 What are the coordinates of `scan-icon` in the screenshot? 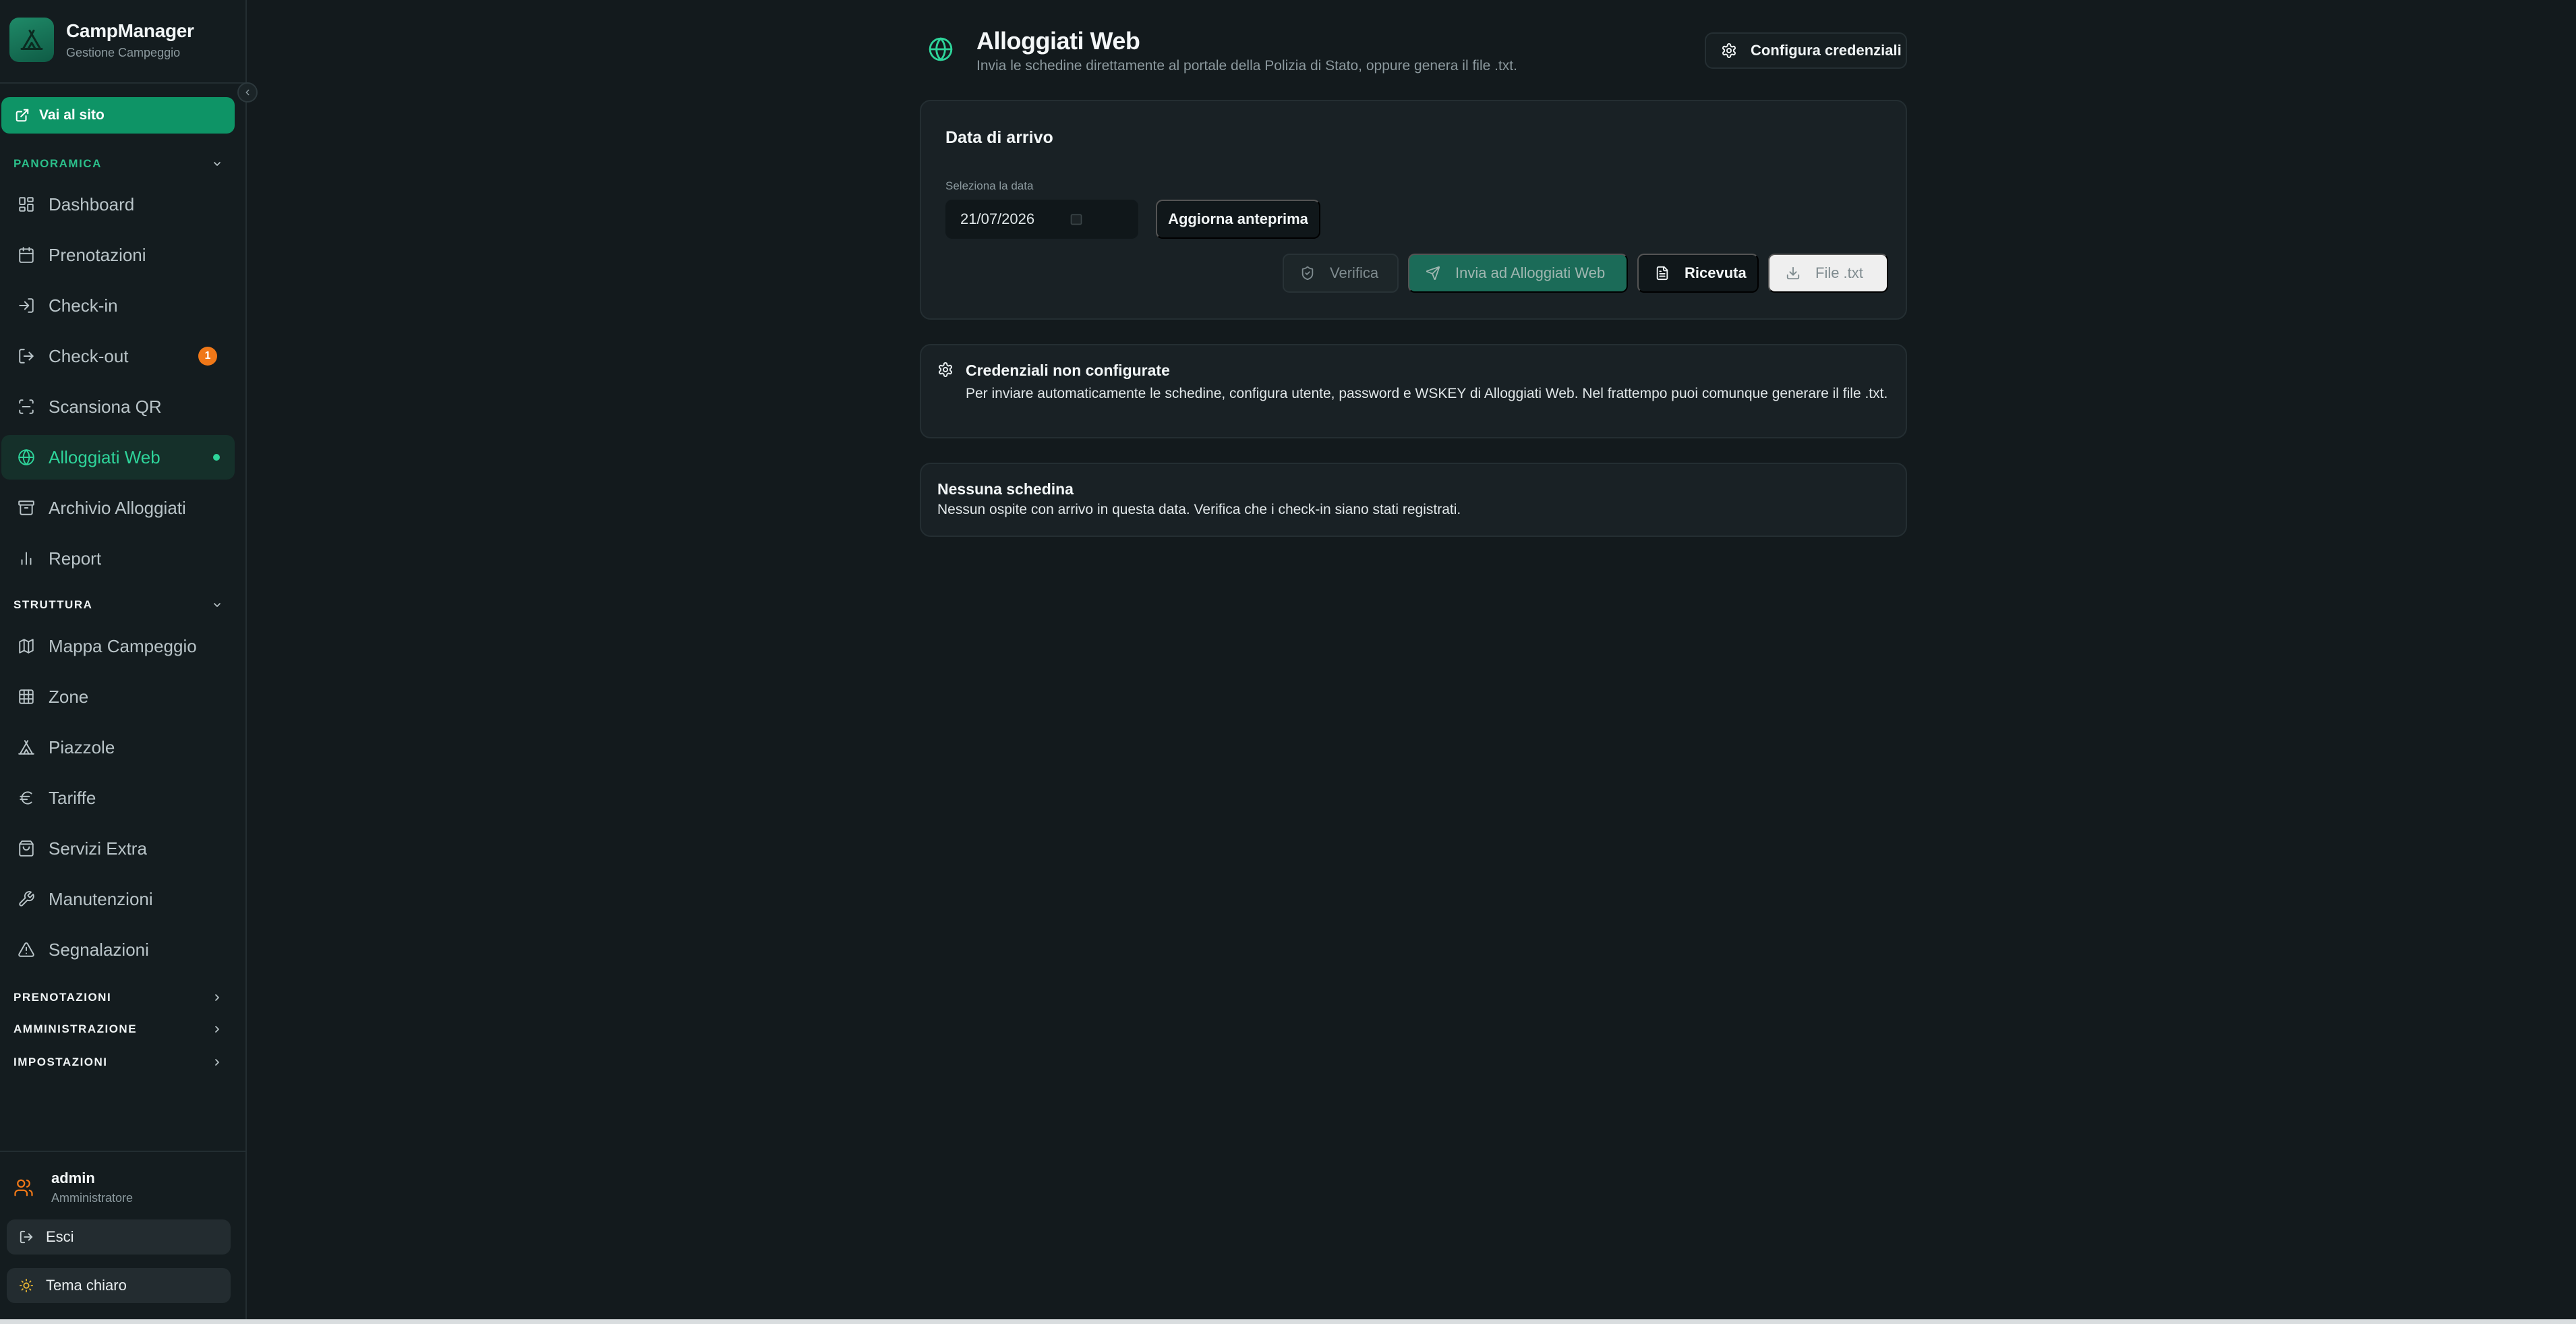 It's located at (26, 406).